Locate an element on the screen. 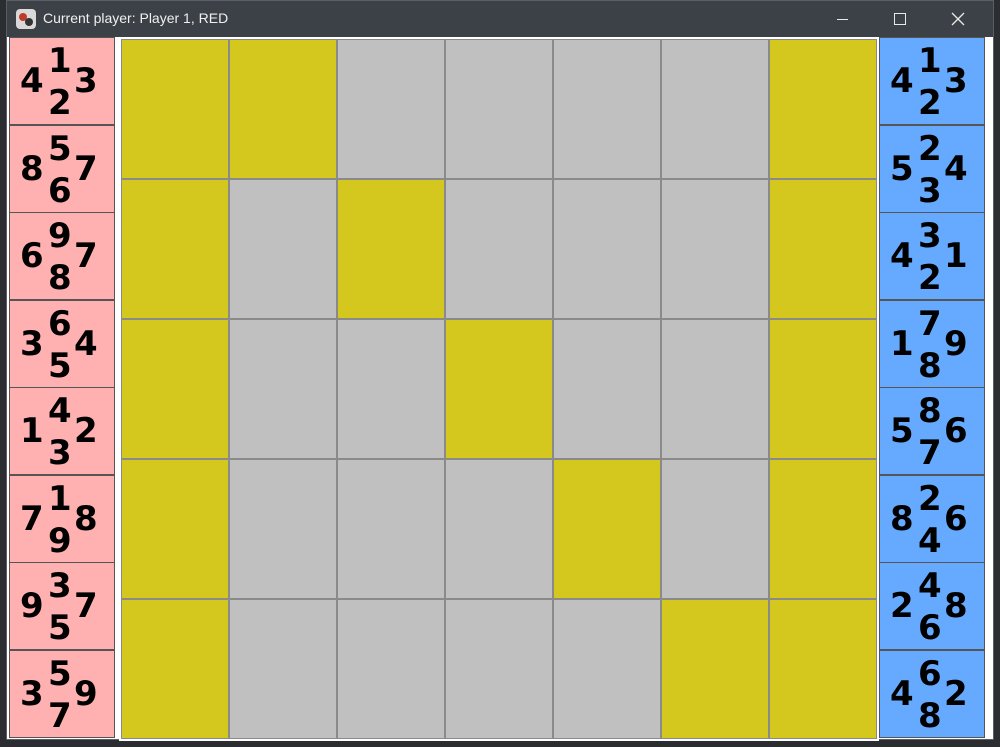 This screenshot has width=1000, height=747. blue-card-1: 1432 is located at coordinates (932, 81).